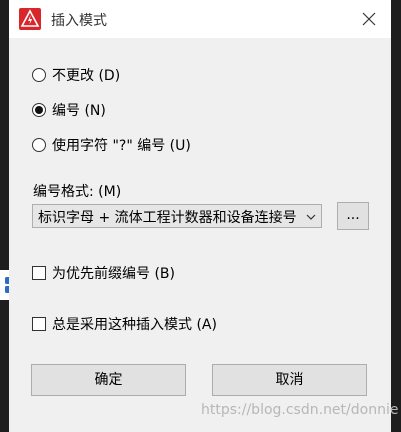 This screenshot has width=401, height=432. Describe the element at coordinates (79, 111) in the screenshot. I see `radio-label-numbering: 编号 (N)` at that location.